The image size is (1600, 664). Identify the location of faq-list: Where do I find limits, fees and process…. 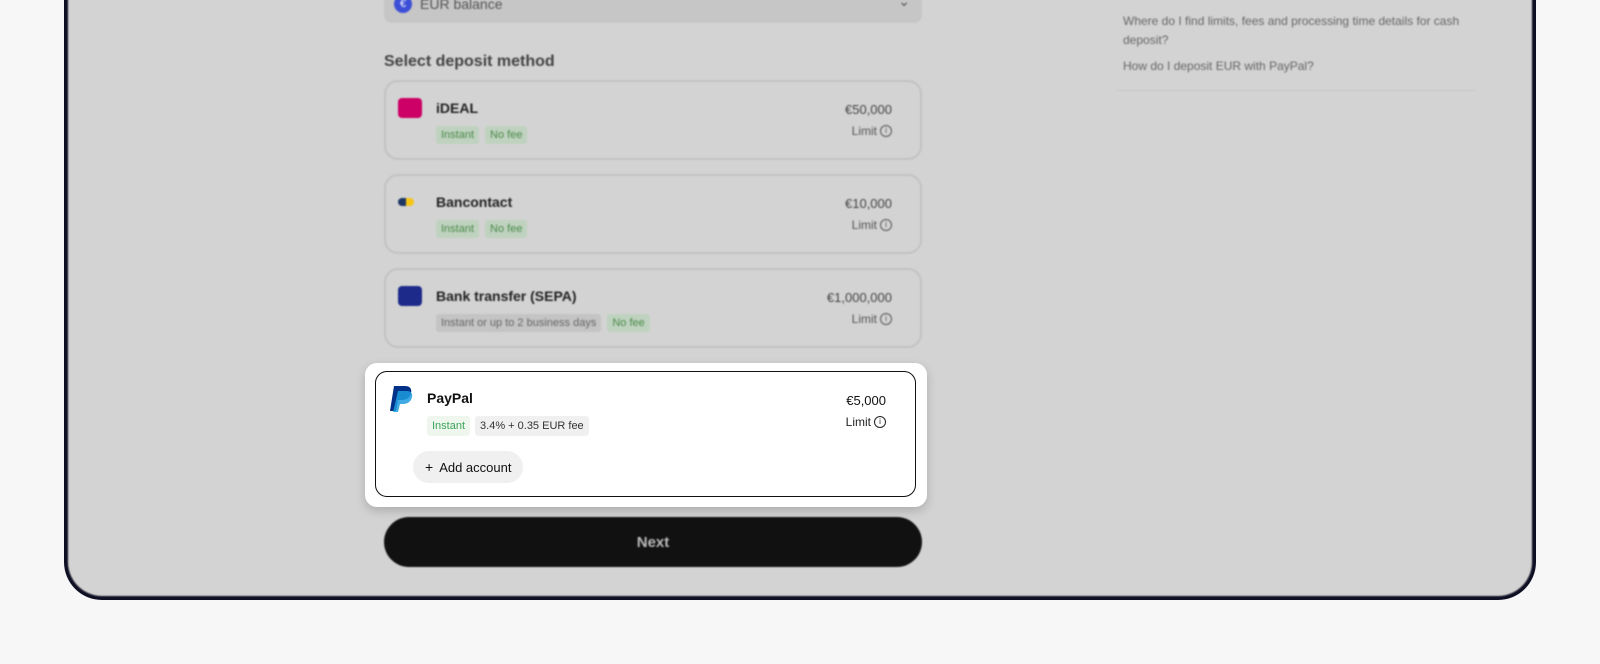
(1293, 47).